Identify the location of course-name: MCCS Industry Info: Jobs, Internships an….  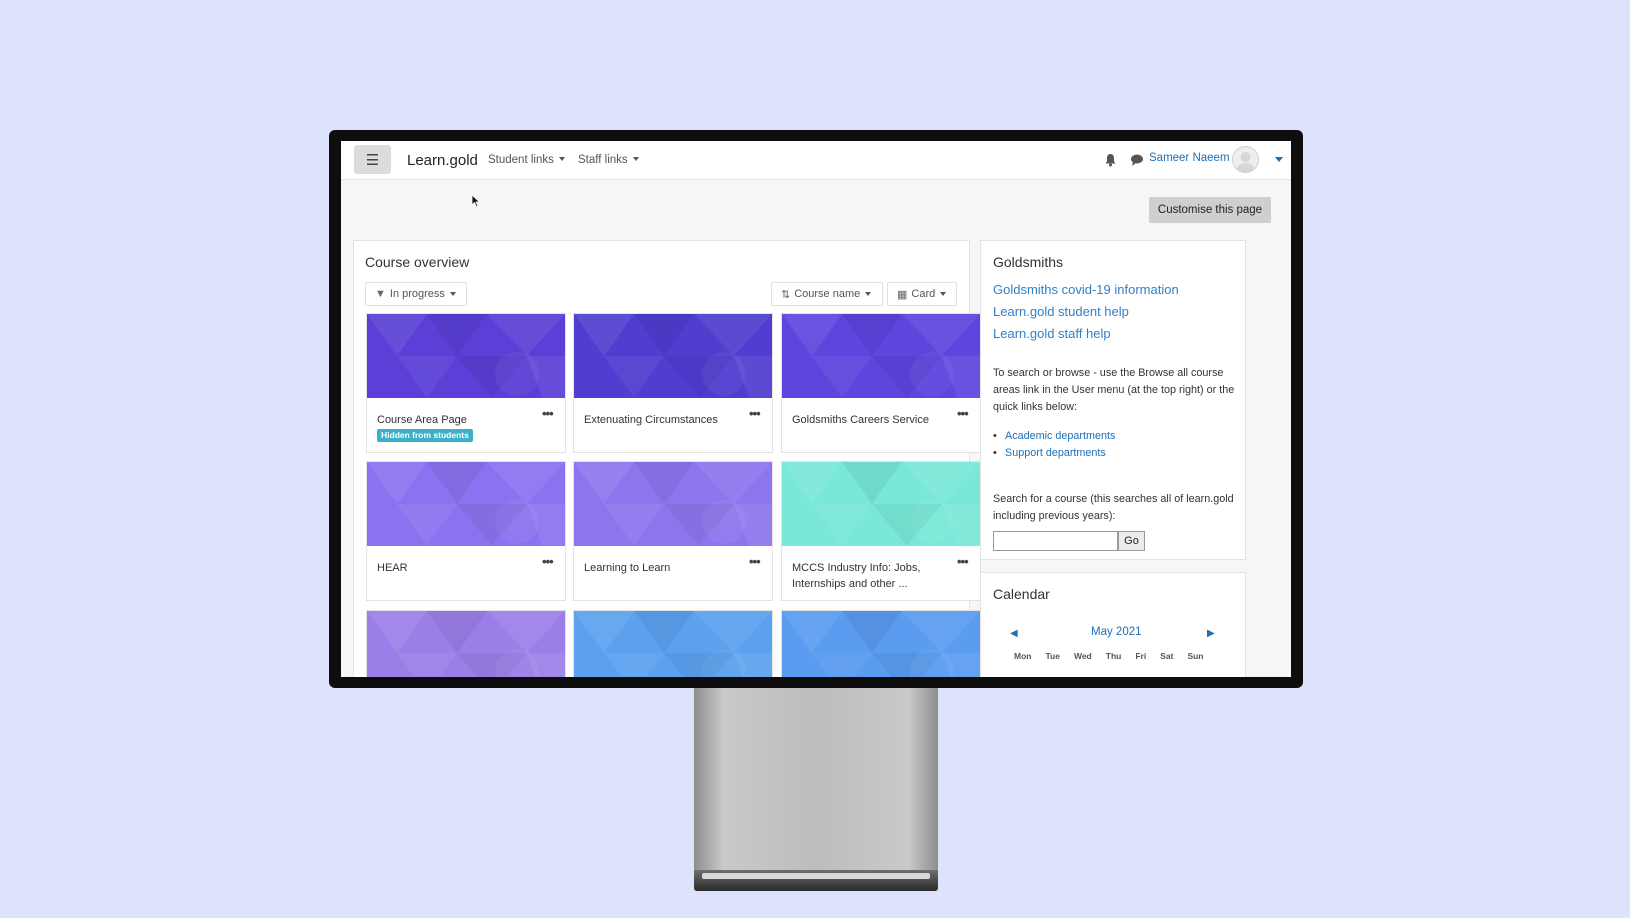
(872, 576).